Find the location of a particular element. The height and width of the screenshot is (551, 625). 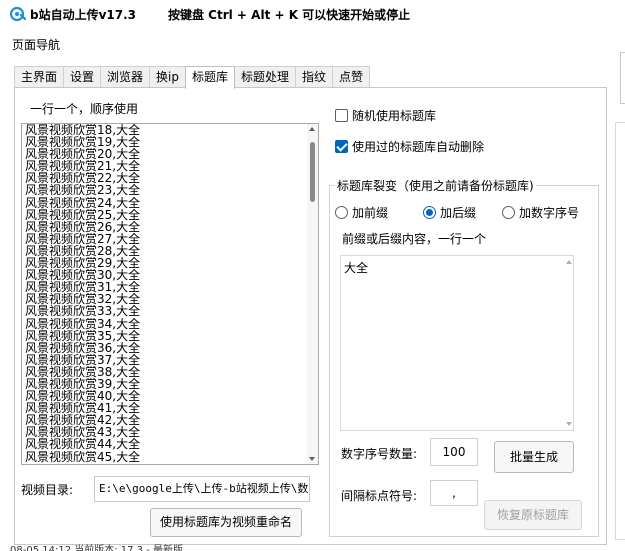

restore-library-button: 恢复原标题库 is located at coordinates (533, 515).